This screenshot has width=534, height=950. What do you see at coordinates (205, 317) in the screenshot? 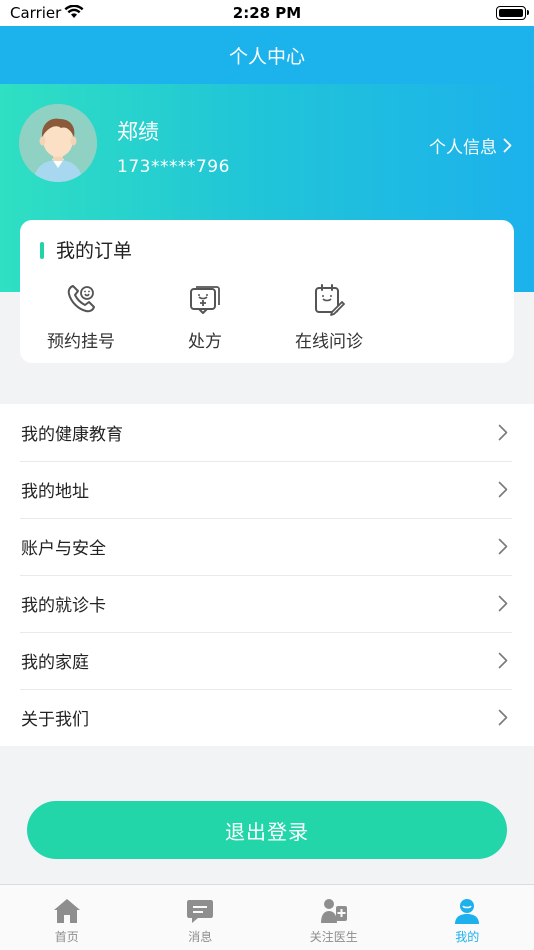
I see `order-prescription: 处方` at bounding box center [205, 317].